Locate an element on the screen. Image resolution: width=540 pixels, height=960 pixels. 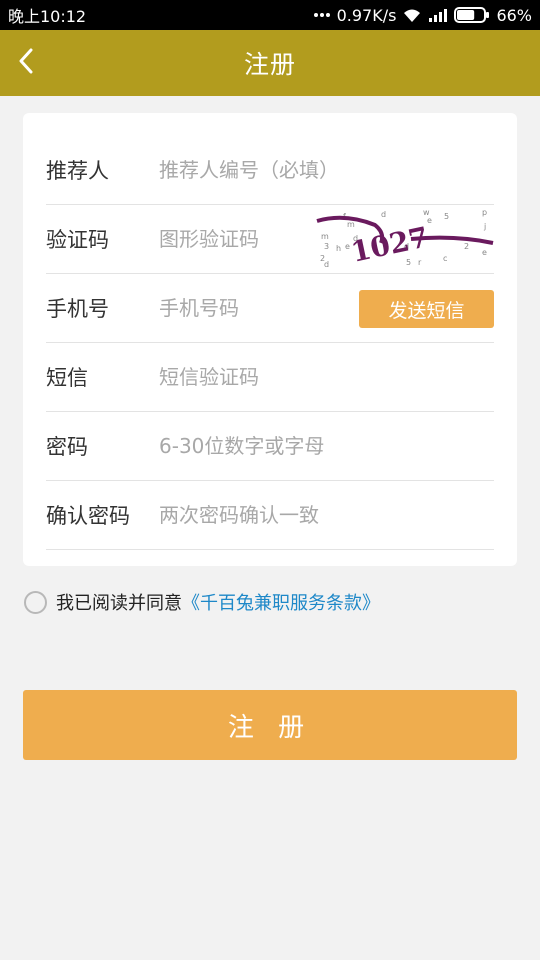
agreement: 我已阅读并同意 《千百兔兼职服务条款》 is located at coordinates (202, 602).